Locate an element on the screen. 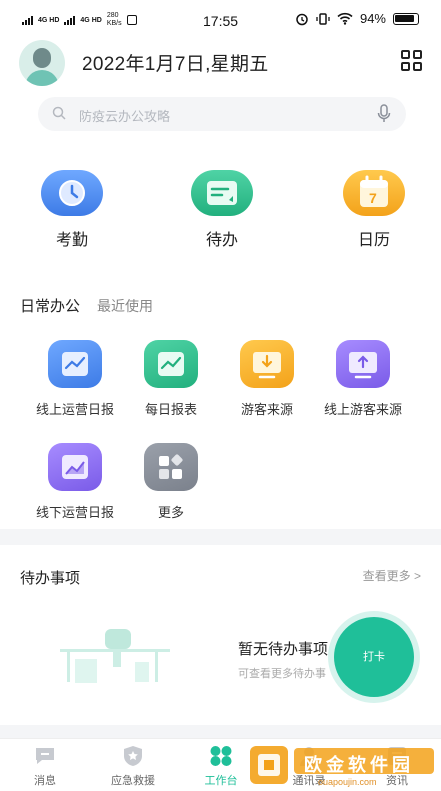  message-icon is located at coordinates (45, 756).